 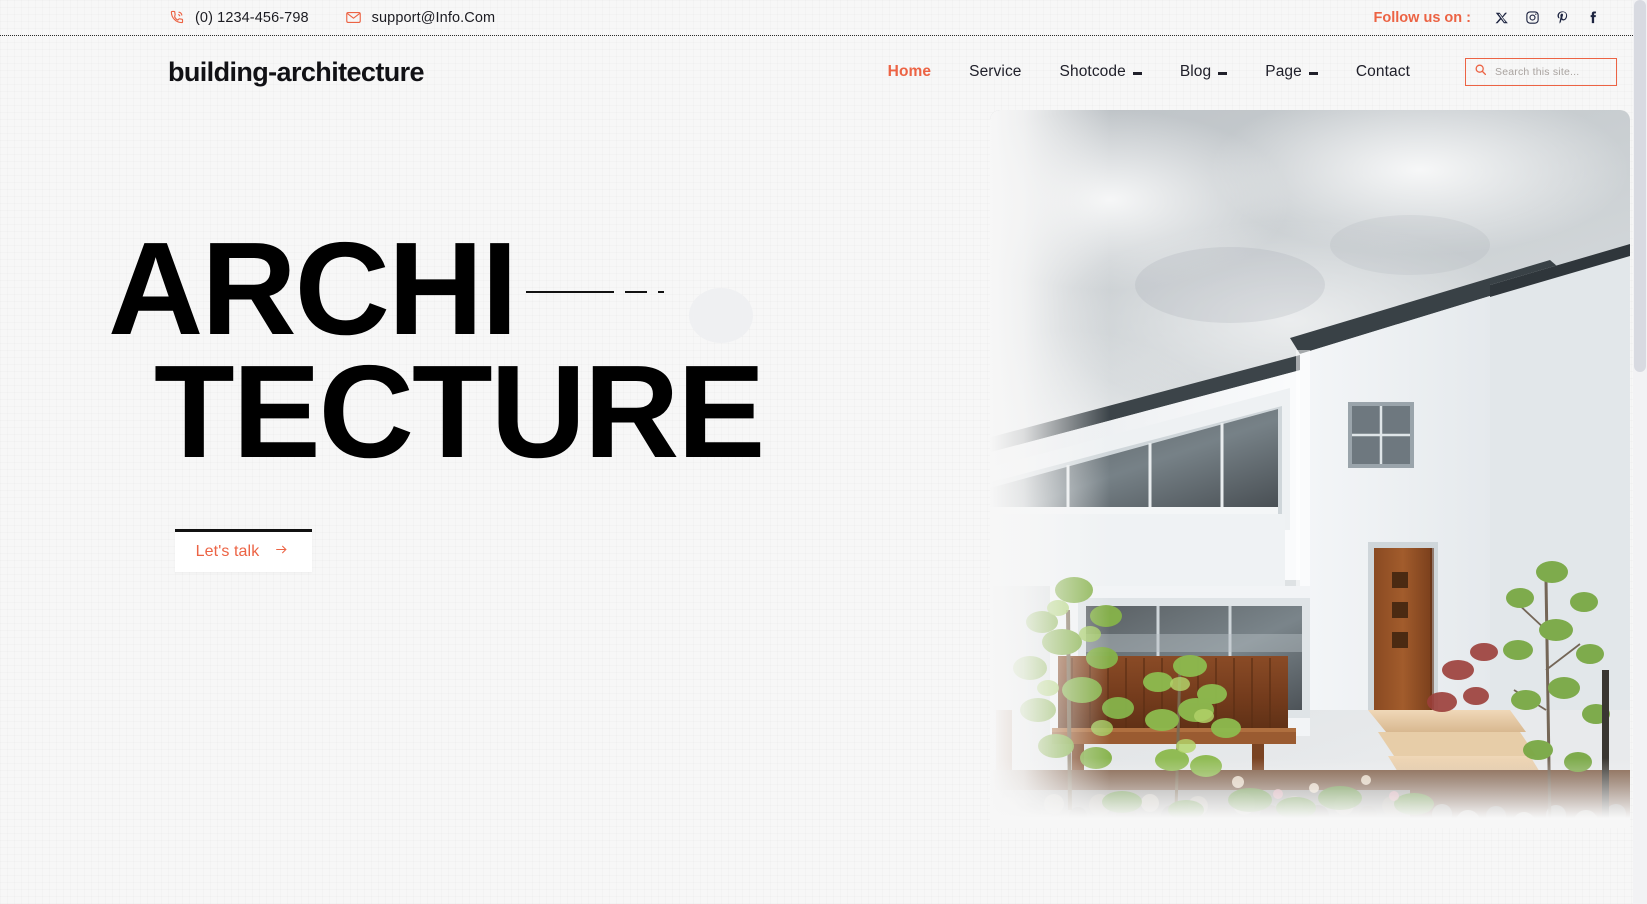 I want to click on lets-talk-label: Let's talk, so click(x=227, y=552).